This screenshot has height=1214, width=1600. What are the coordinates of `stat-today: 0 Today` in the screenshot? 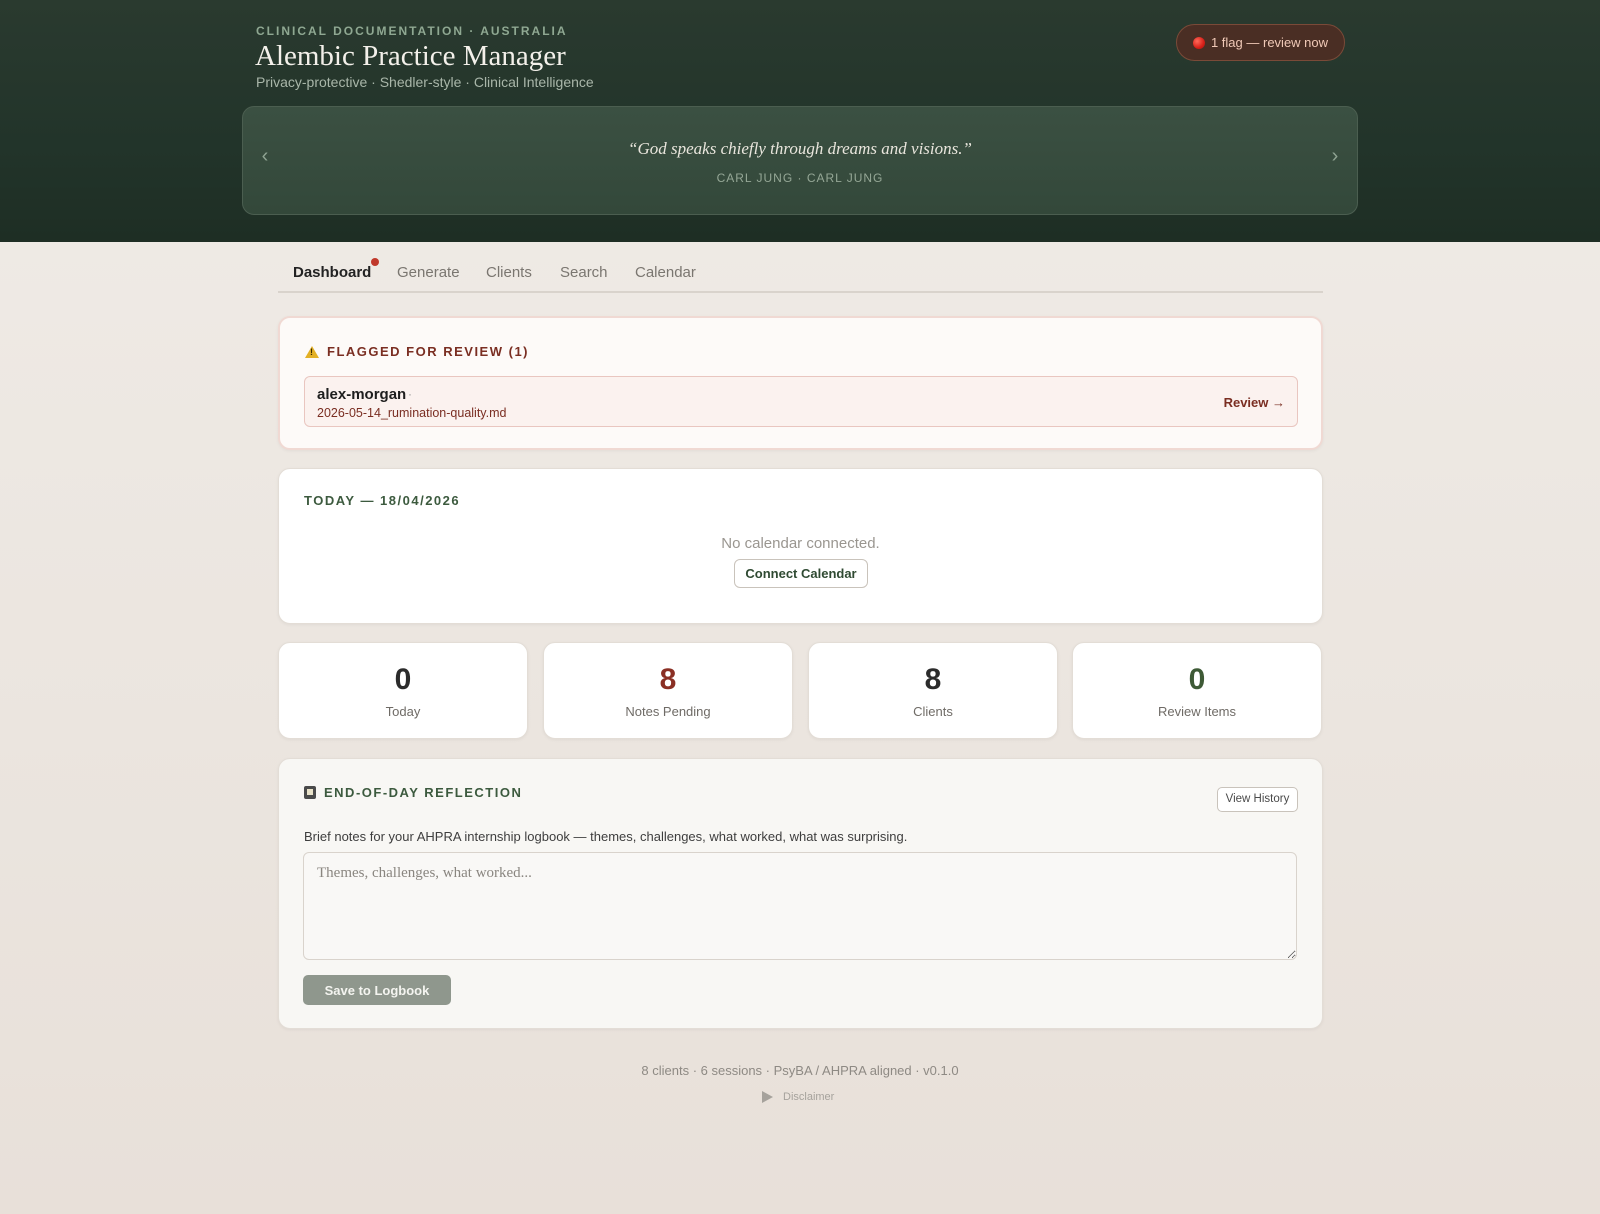 It's located at (403, 690).